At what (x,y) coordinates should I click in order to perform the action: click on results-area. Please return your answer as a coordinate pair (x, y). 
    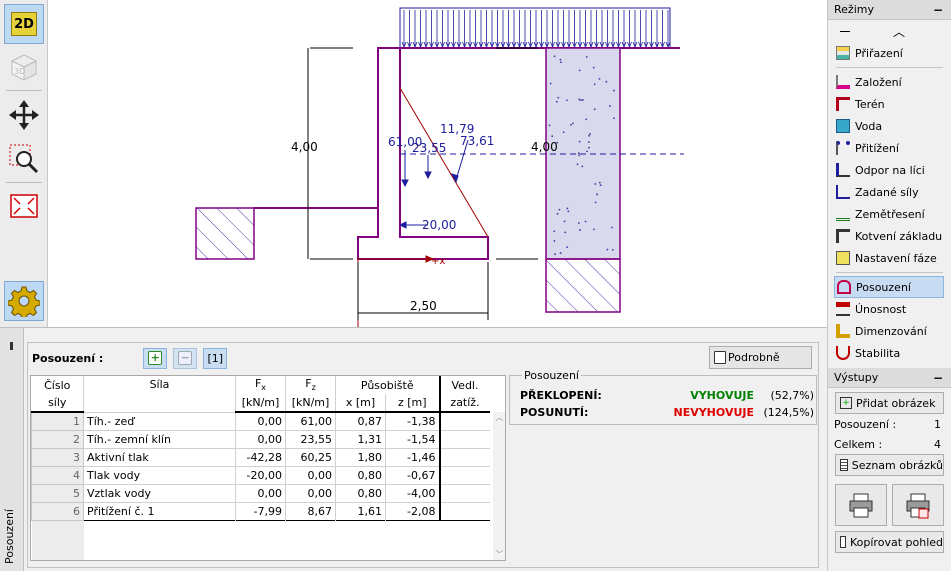
    Looking at the image, I should click on (663, 495).